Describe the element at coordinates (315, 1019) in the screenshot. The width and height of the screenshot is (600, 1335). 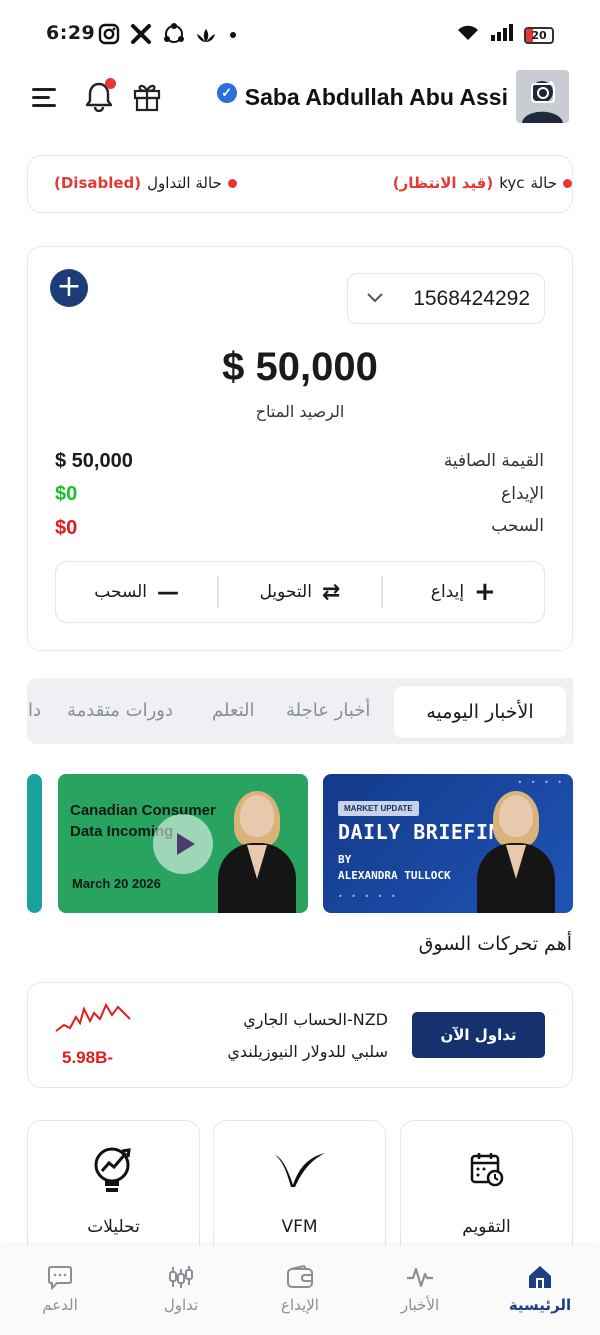
I see `market-mover-title: NZD-الحساب الجاري` at that location.